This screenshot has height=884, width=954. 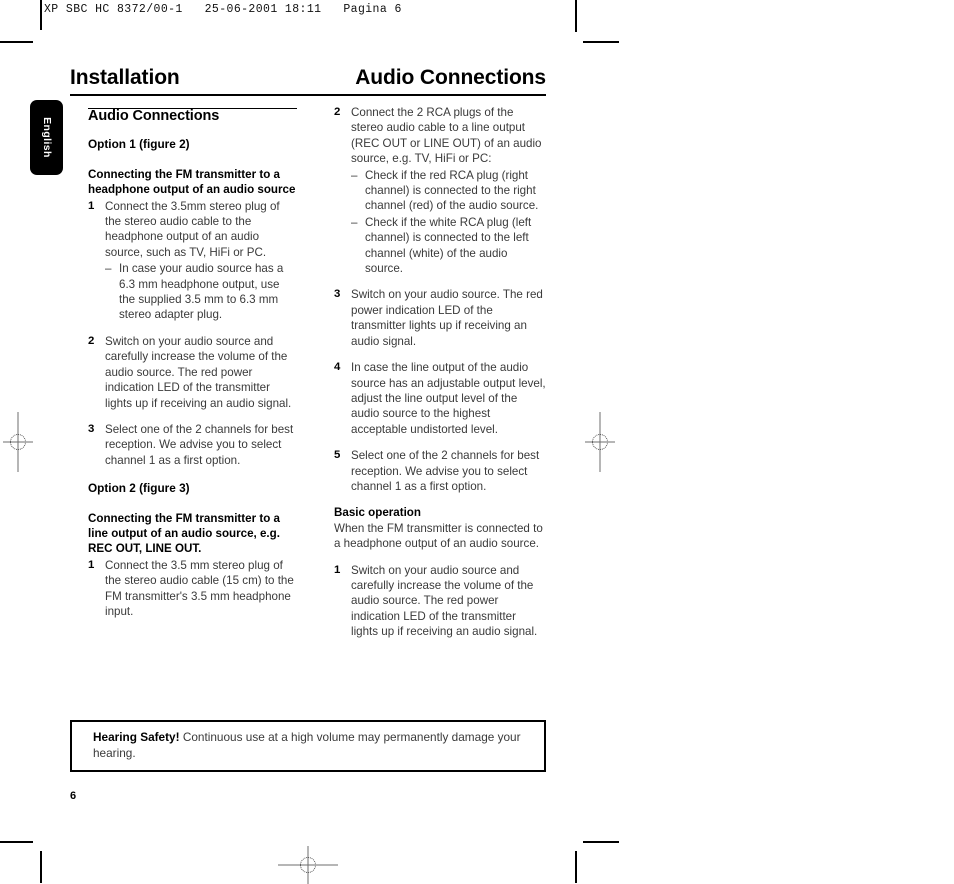 What do you see at coordinates (40, 15) in the screenshot?
I see `slug-divider` at bounding box center [40, 15].